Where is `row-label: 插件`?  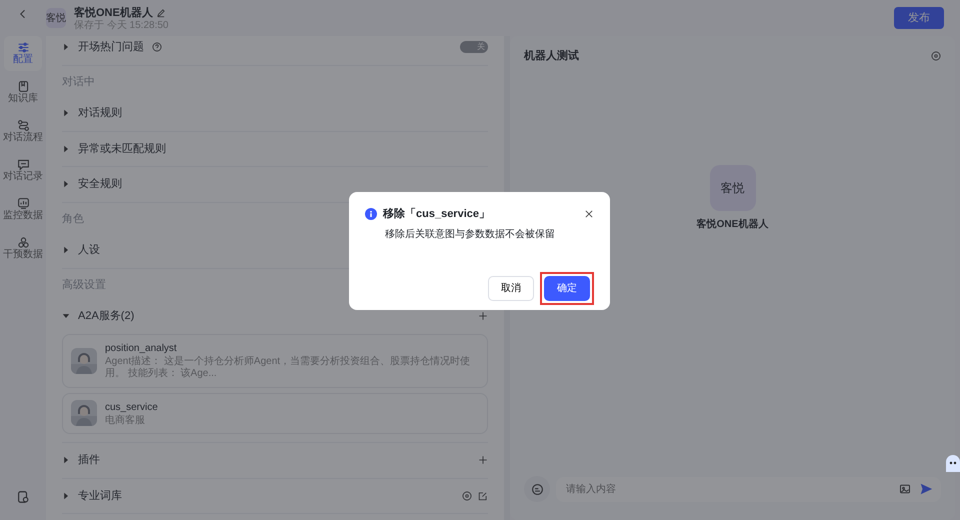
row-label: 插件 is located at coordinates (89, 460).